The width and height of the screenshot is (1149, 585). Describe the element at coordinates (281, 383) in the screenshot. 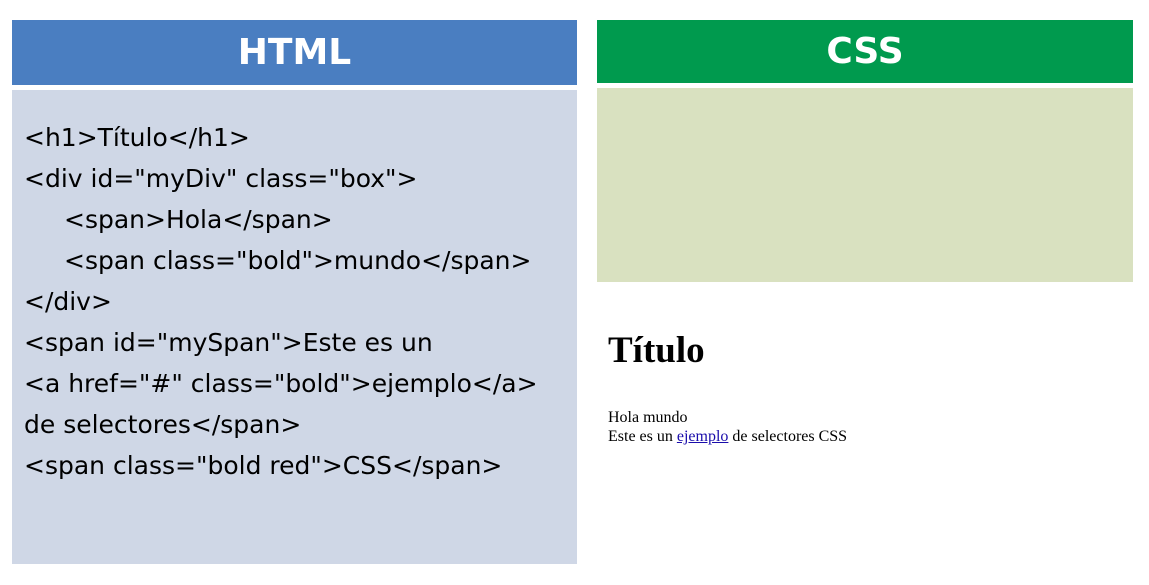

I see `code-line: <a href="#" class="bold">ejemplo</a>` at that location.